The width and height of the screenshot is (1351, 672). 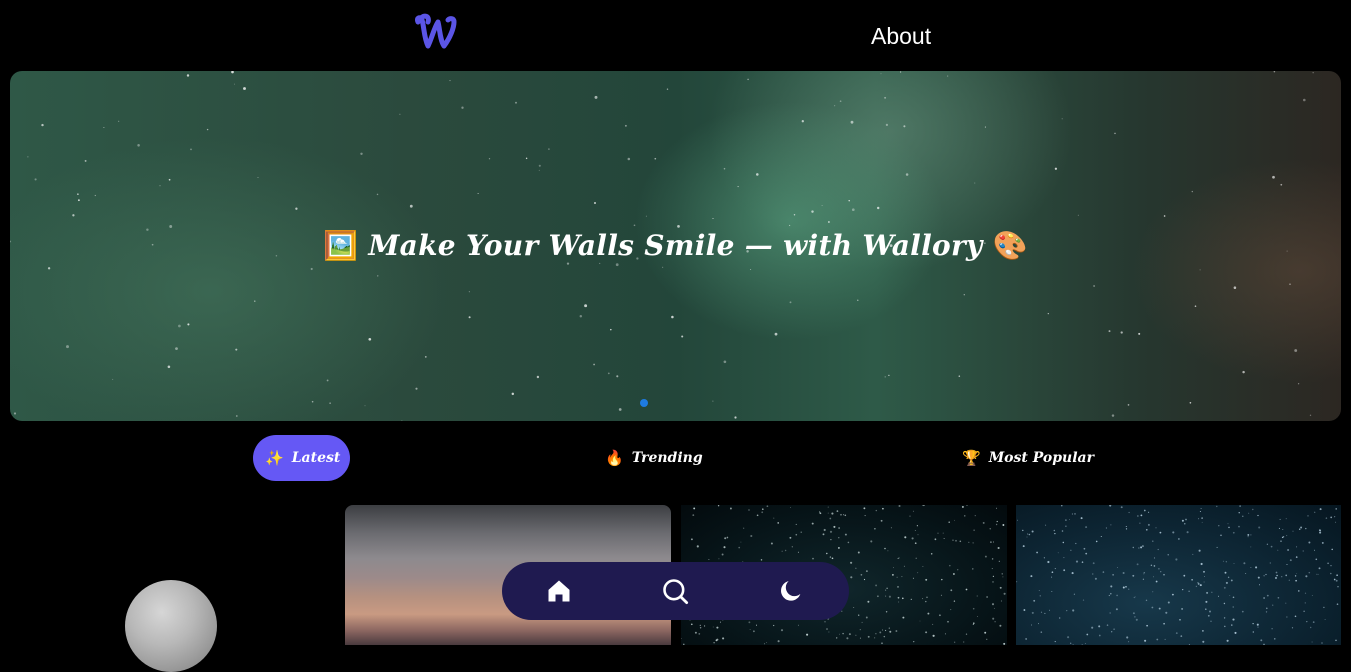 What do you see at coordinates (1178, 575) in the screenshot?
I see `wallpaper-tile-night-sky` at bounding box center [1178, 575].